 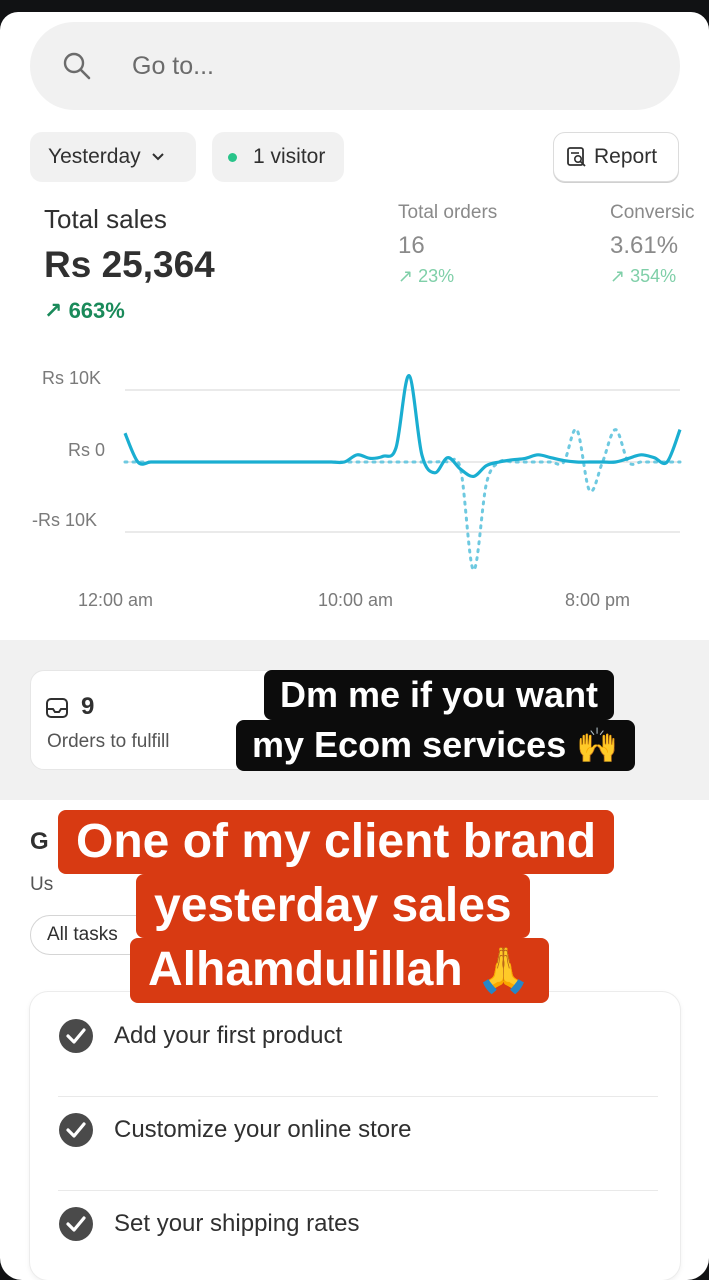 What do you see at coordinates (263, 1129) in the screenshot?
I see `task-label: Customize your online store` at bounding box center [263, 1129].